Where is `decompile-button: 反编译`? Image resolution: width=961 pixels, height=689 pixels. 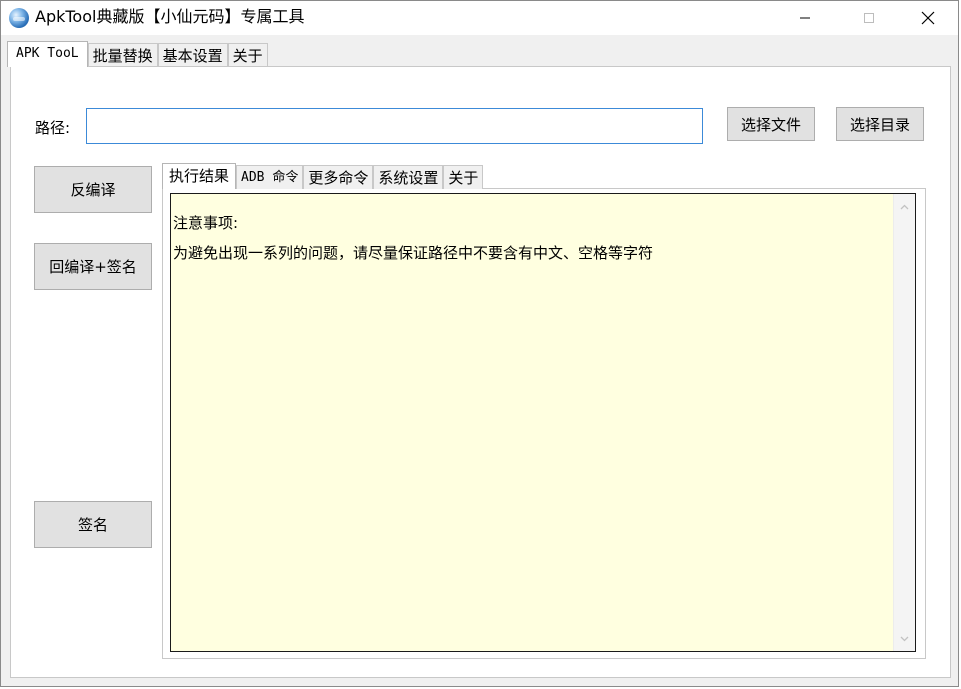
decompile-button: 反编译 is located at coordinates (93, 189).